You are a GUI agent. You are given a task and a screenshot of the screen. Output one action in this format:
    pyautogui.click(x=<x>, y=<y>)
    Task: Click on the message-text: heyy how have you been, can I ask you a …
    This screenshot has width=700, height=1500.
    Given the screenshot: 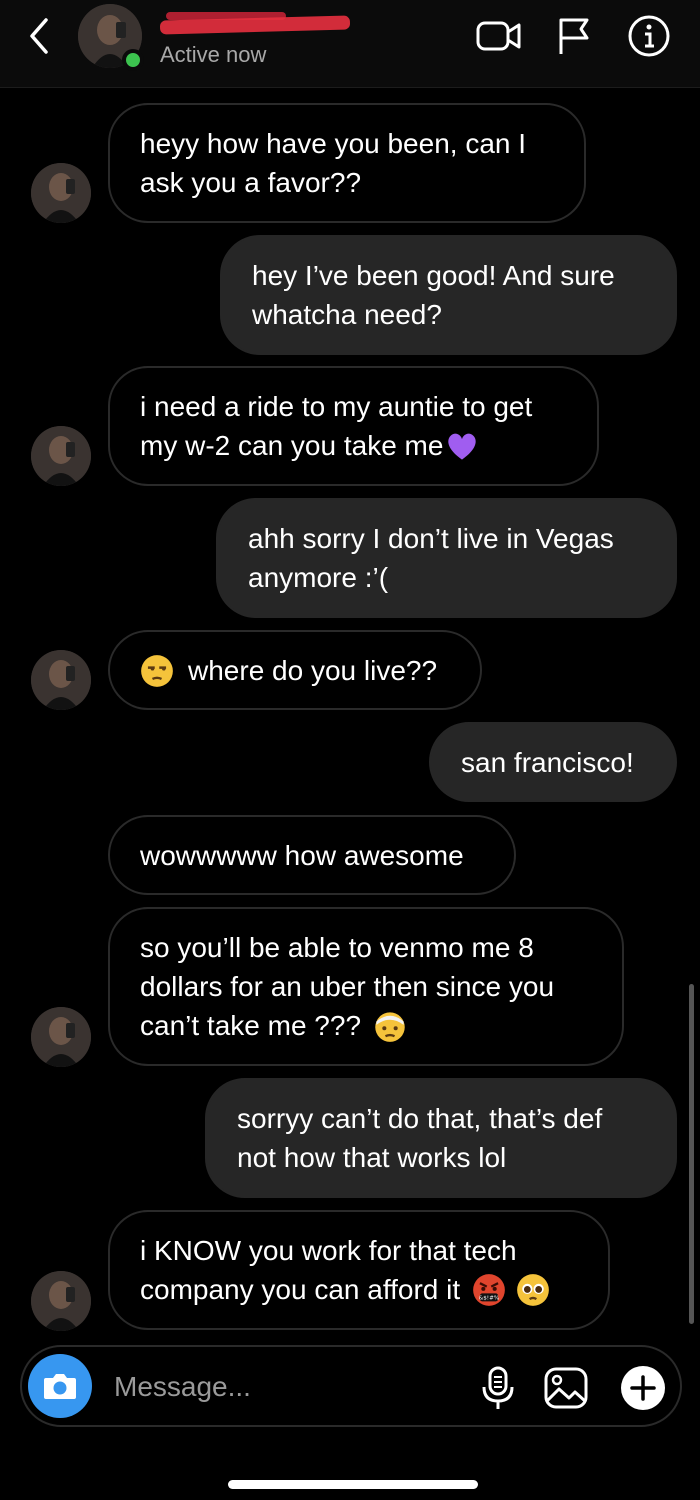 What is the action you would take?
    pyautogui.click(x=333, y=163)
    